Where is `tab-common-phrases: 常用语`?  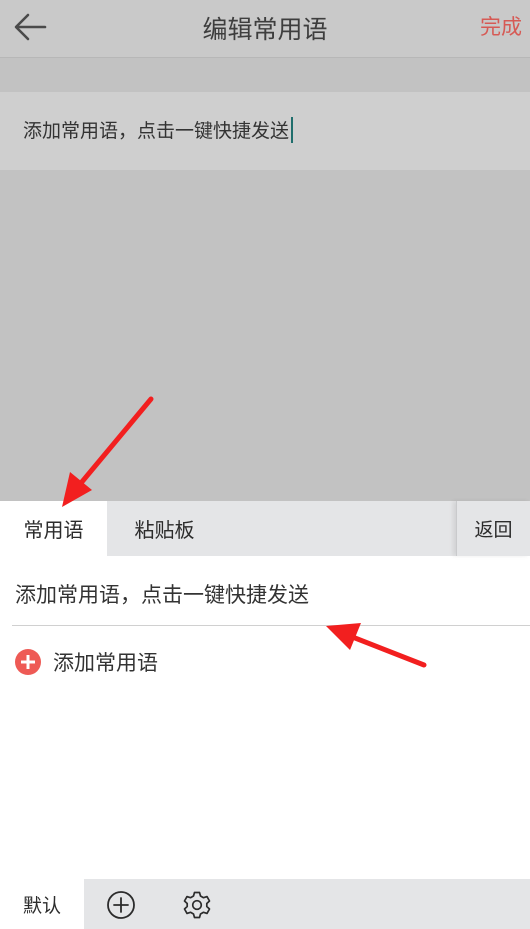
tab-common-phrases: 常用语 is located at coordinates (53, 528).